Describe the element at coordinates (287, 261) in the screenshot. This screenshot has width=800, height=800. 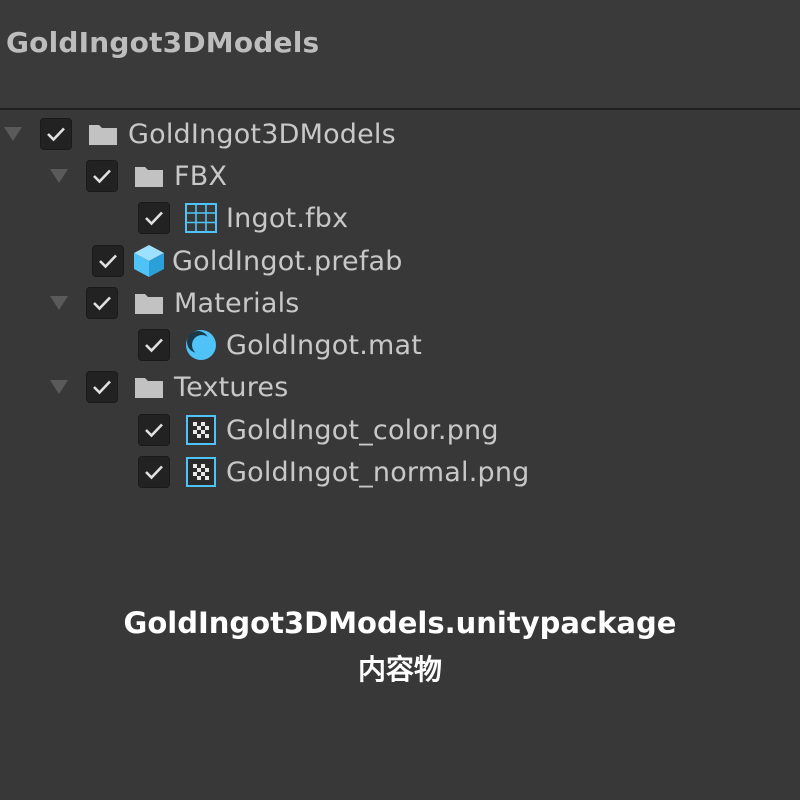
I see `tree-label-prefab: GoldIngot.prefab` at that location.